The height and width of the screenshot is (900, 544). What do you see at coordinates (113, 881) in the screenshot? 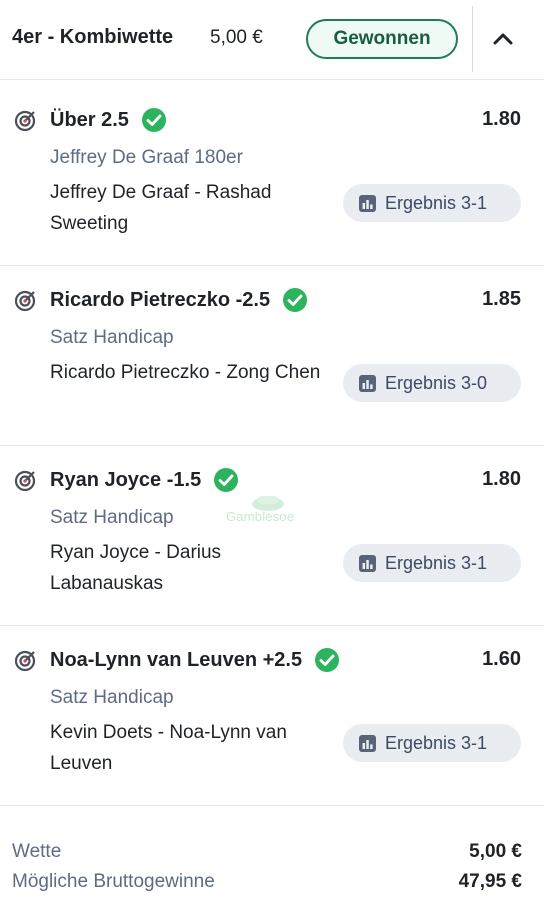
I see `payout-label: Mögliche Bruttogewinne` at bounding box center [113, 881].